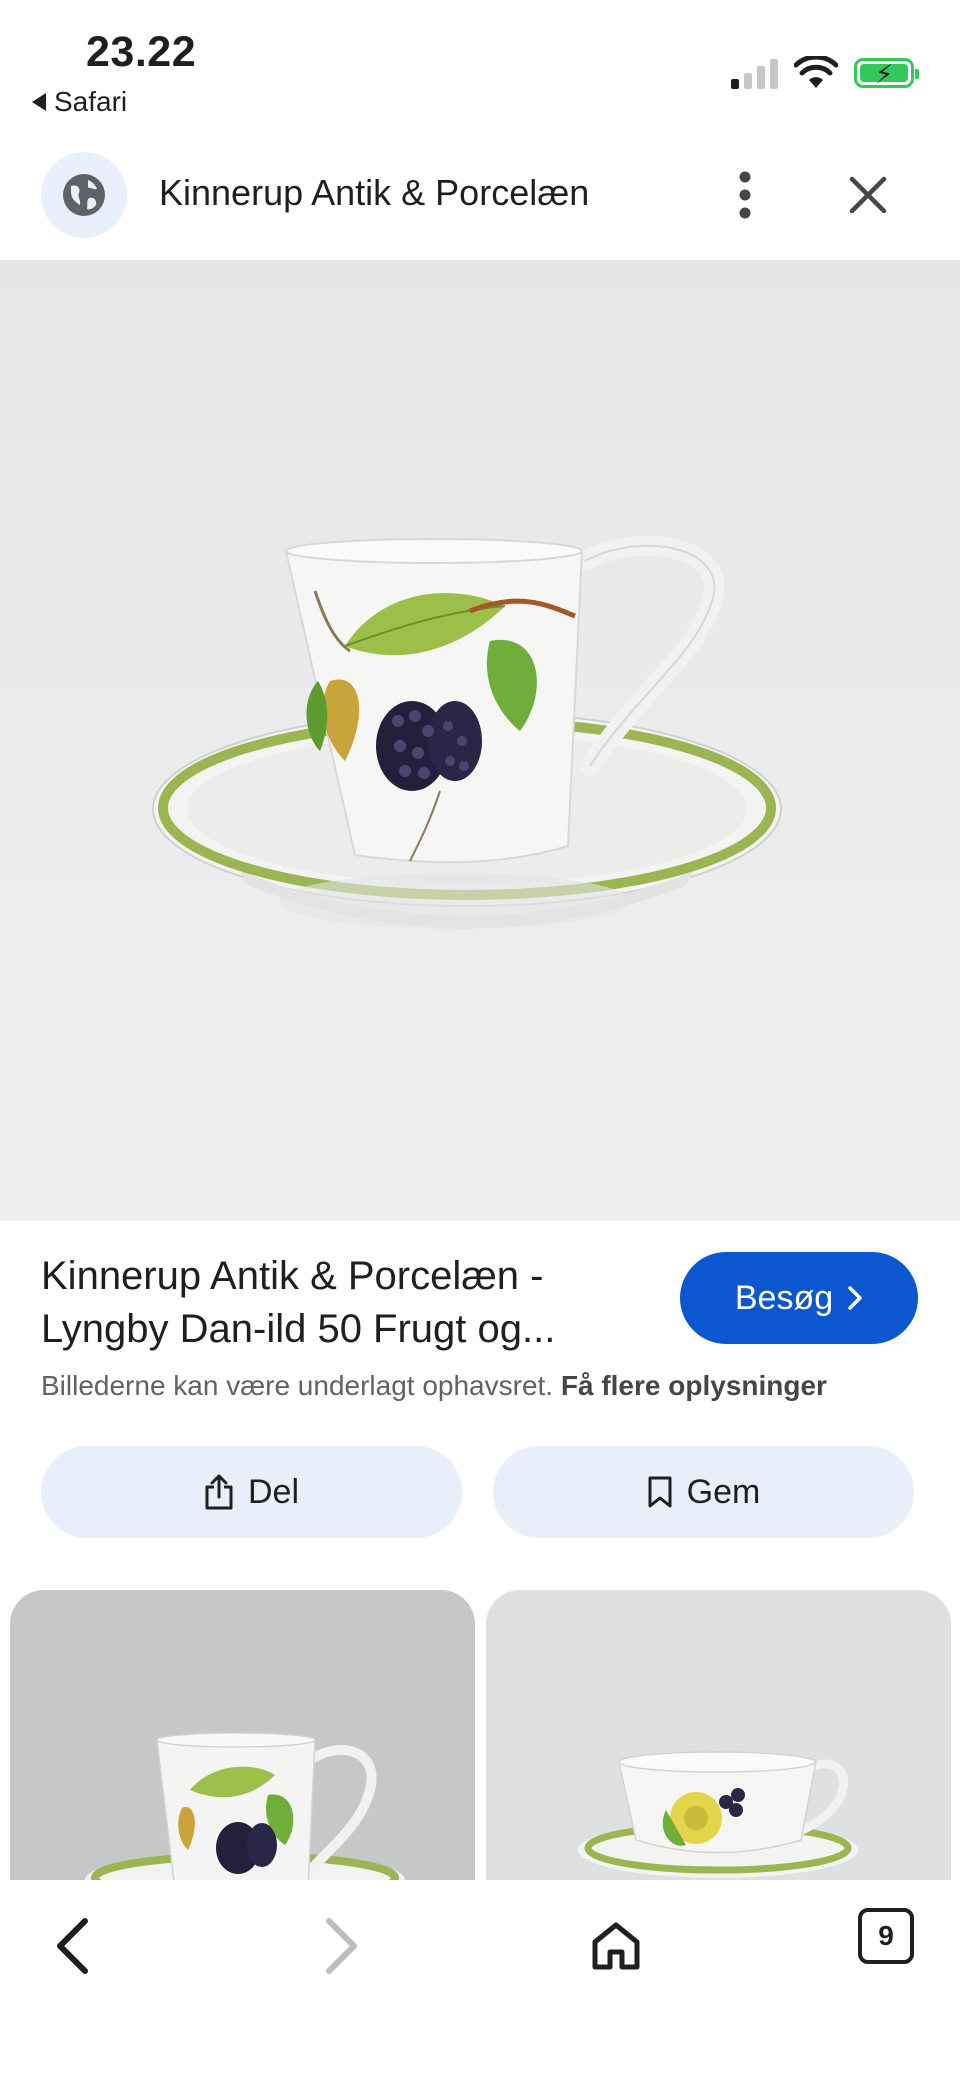 The width and height of the screenshot is (960, 2079). I want to click on cellular-signal-icon, so click(754, 73).